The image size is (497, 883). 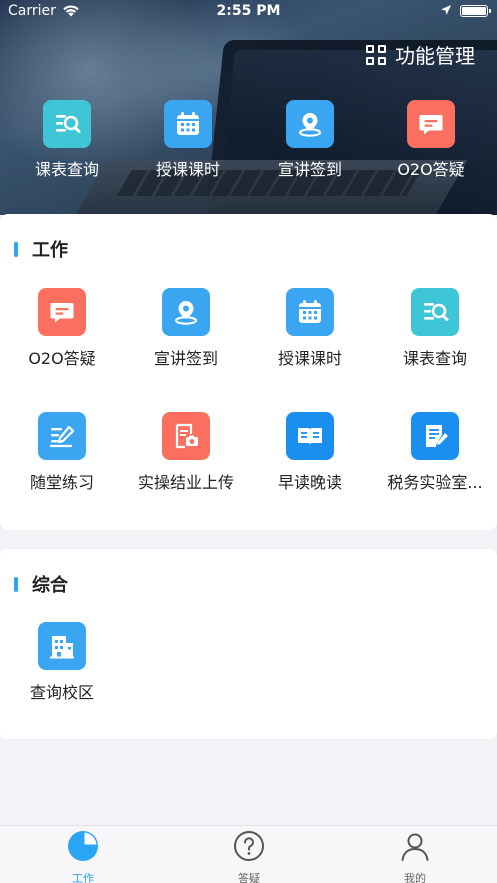 What do you see at coordinates (185, 482) in the screenshot?
I see `work-item-label: 实操结业上传` at bounding box center [185, 482].